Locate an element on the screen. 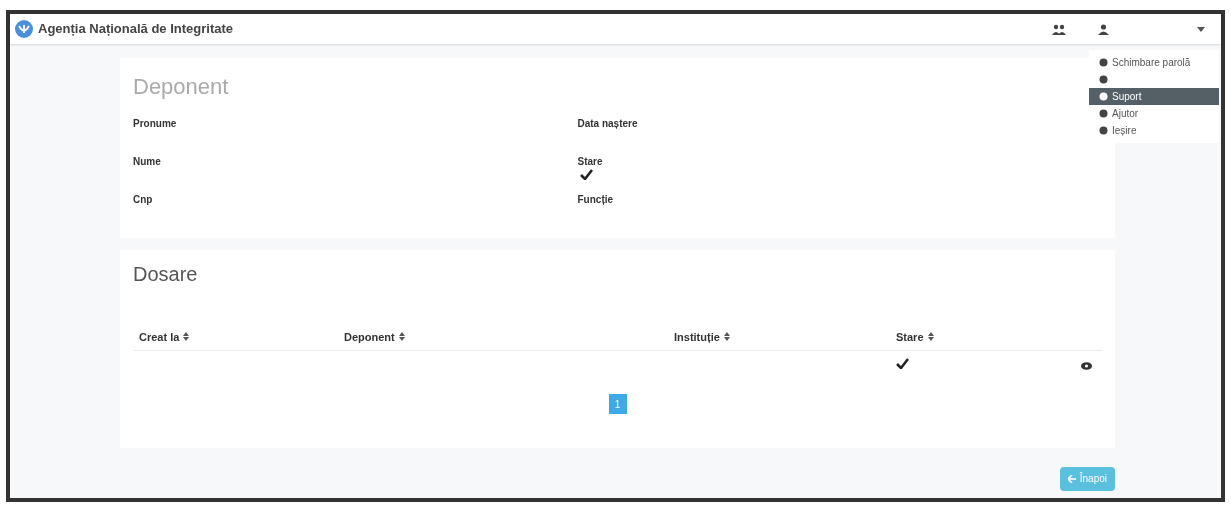 The image size is (1231, 506). column-header: Stare is located at coordinates (915, 336).